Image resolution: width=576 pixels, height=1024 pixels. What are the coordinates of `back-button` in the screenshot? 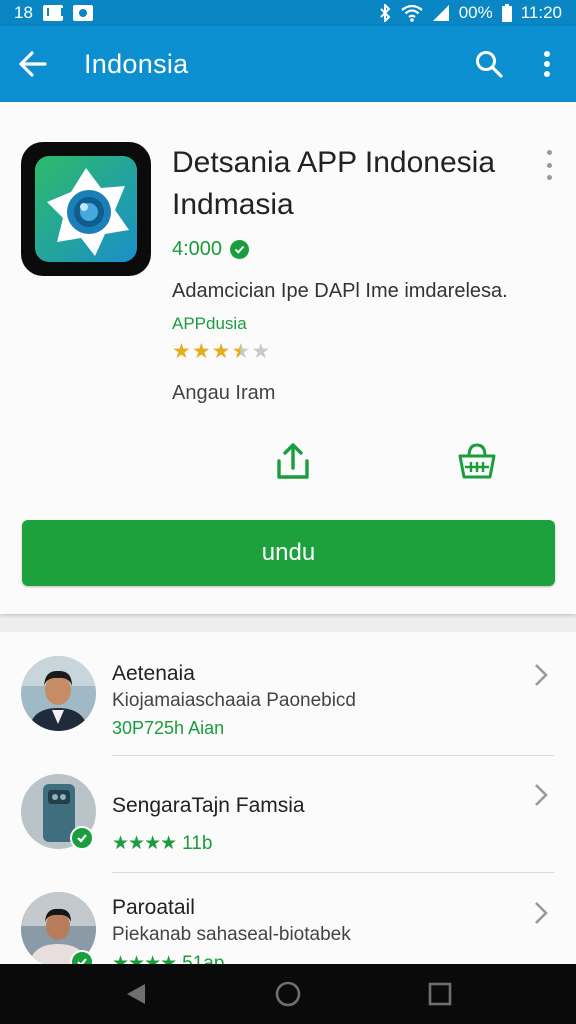 It's located at (33, 64).